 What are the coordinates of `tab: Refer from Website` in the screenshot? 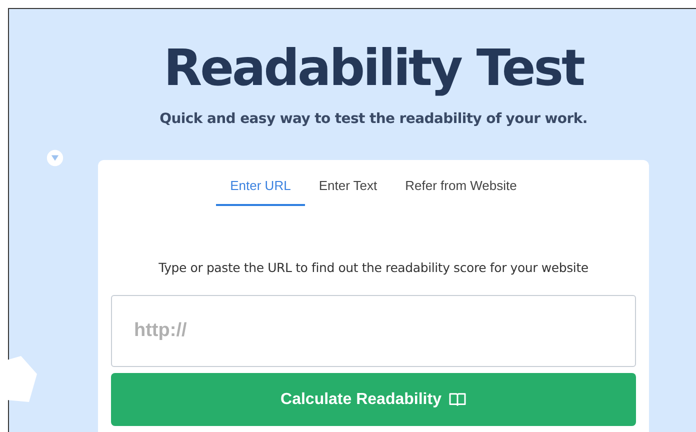 It's located at (461, 183).